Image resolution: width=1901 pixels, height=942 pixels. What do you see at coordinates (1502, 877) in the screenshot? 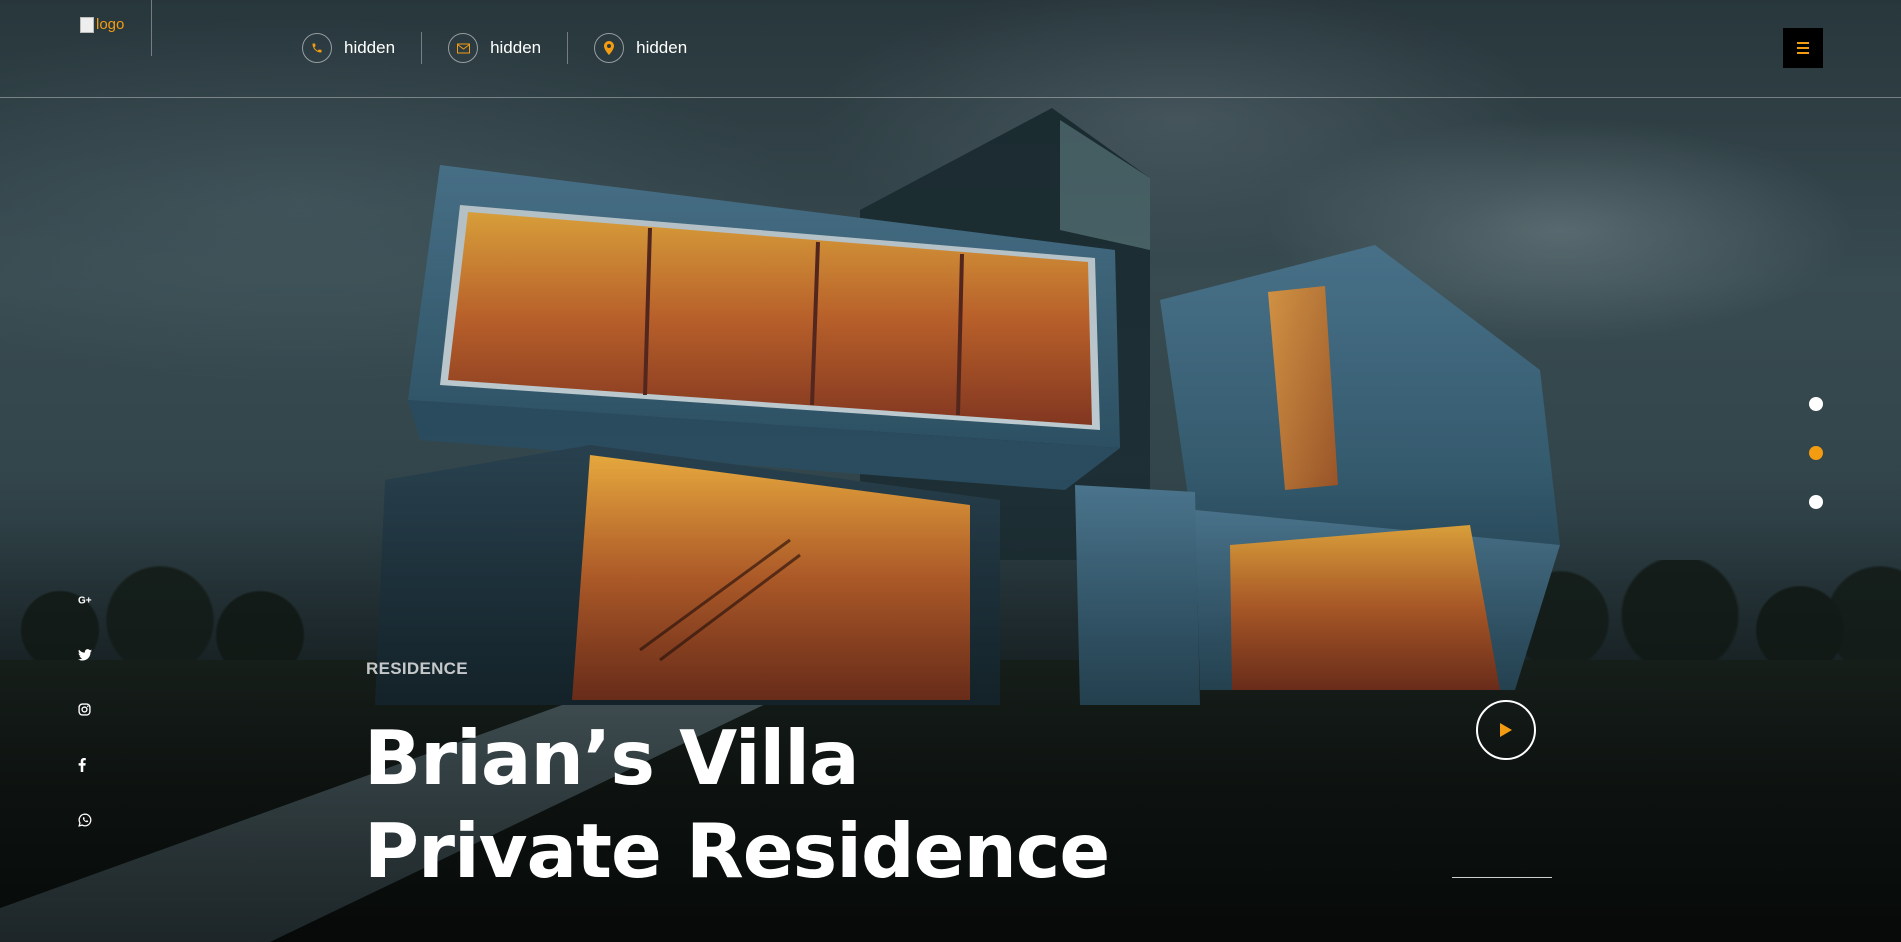
I see `decorative-underline` at bounding box center [1502, 877].